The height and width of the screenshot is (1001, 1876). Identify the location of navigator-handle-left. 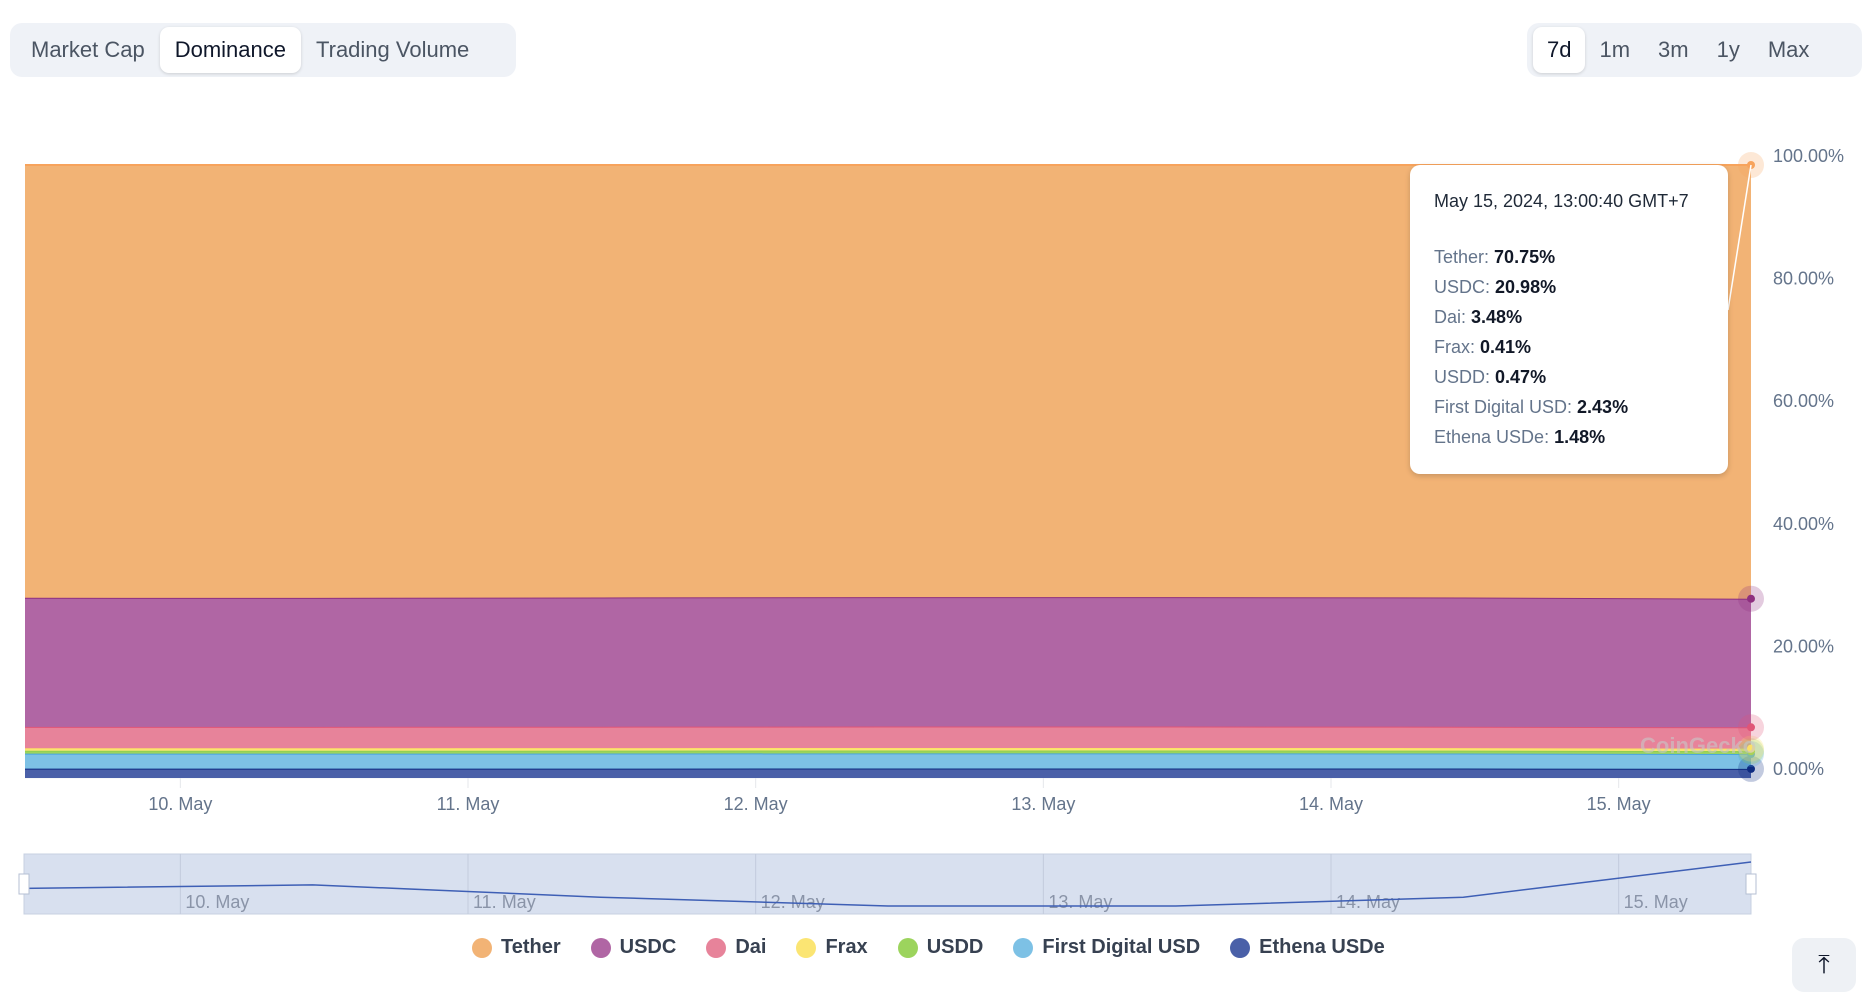
(24, 884).